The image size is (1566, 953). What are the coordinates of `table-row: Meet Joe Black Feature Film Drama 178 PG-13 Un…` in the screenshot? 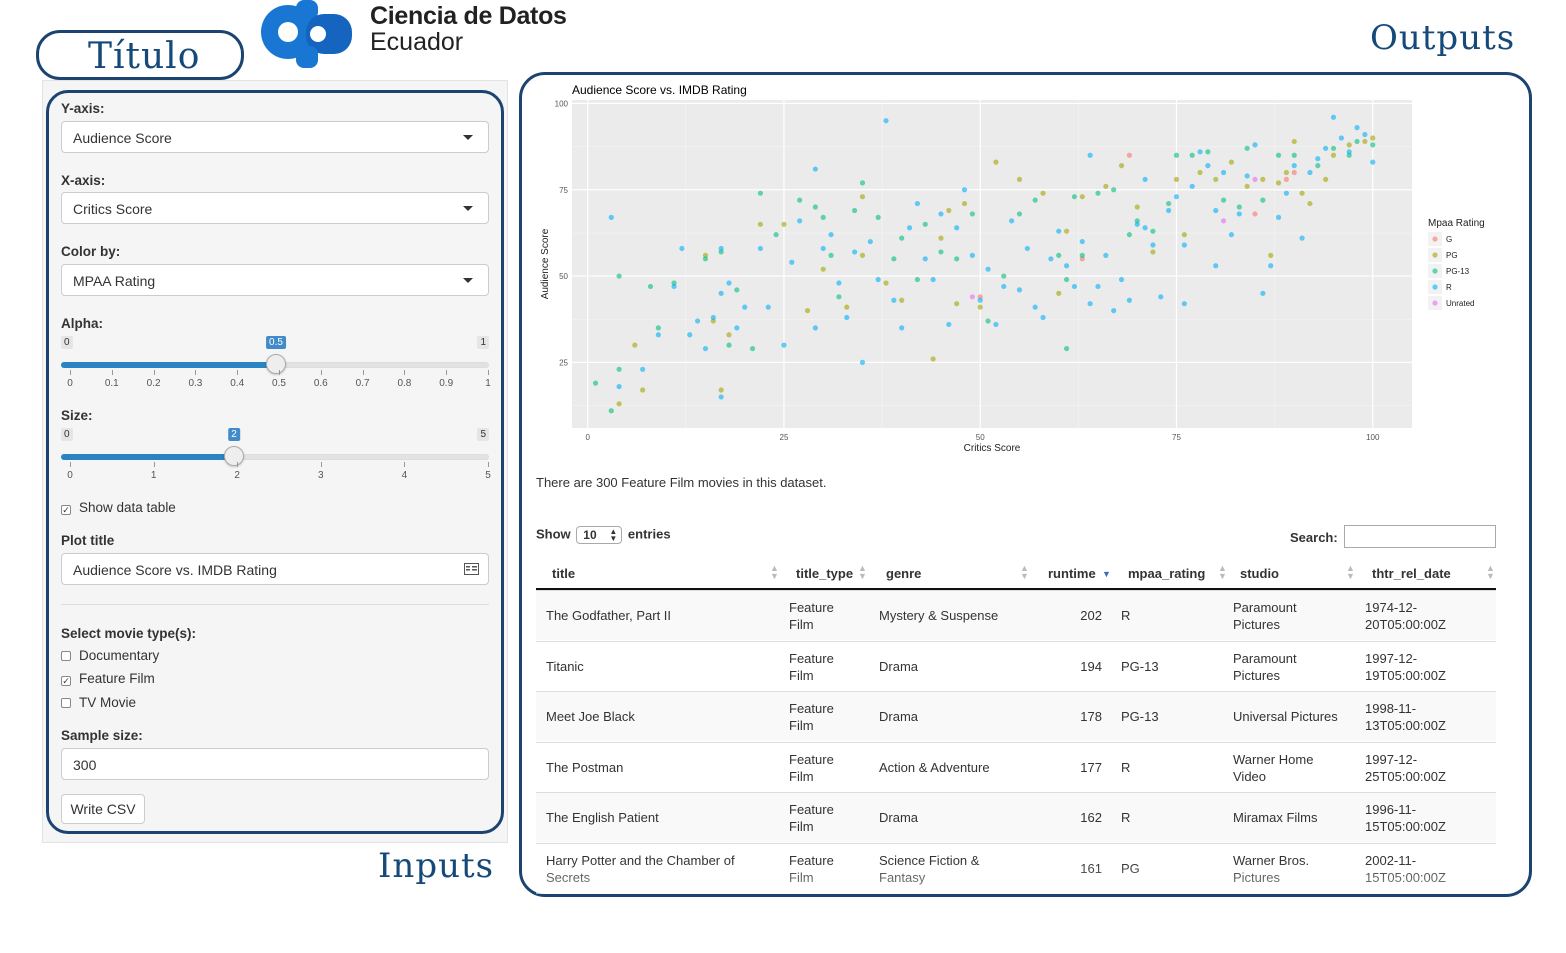 It's located at (1016, 716).